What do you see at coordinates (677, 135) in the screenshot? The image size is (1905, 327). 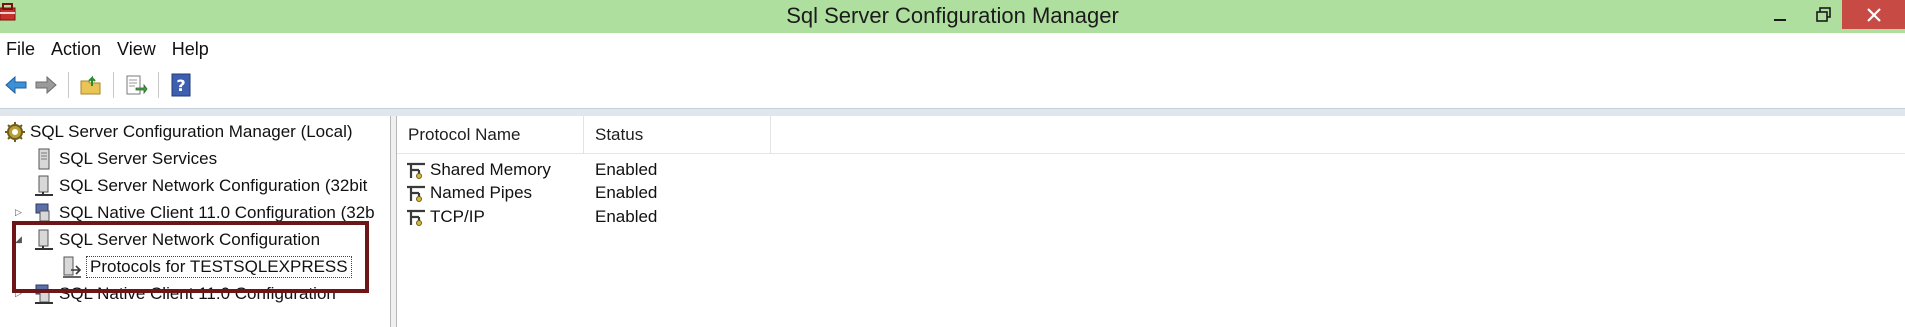 I see `column-header-status: Status` at bounding box center [677, 135].